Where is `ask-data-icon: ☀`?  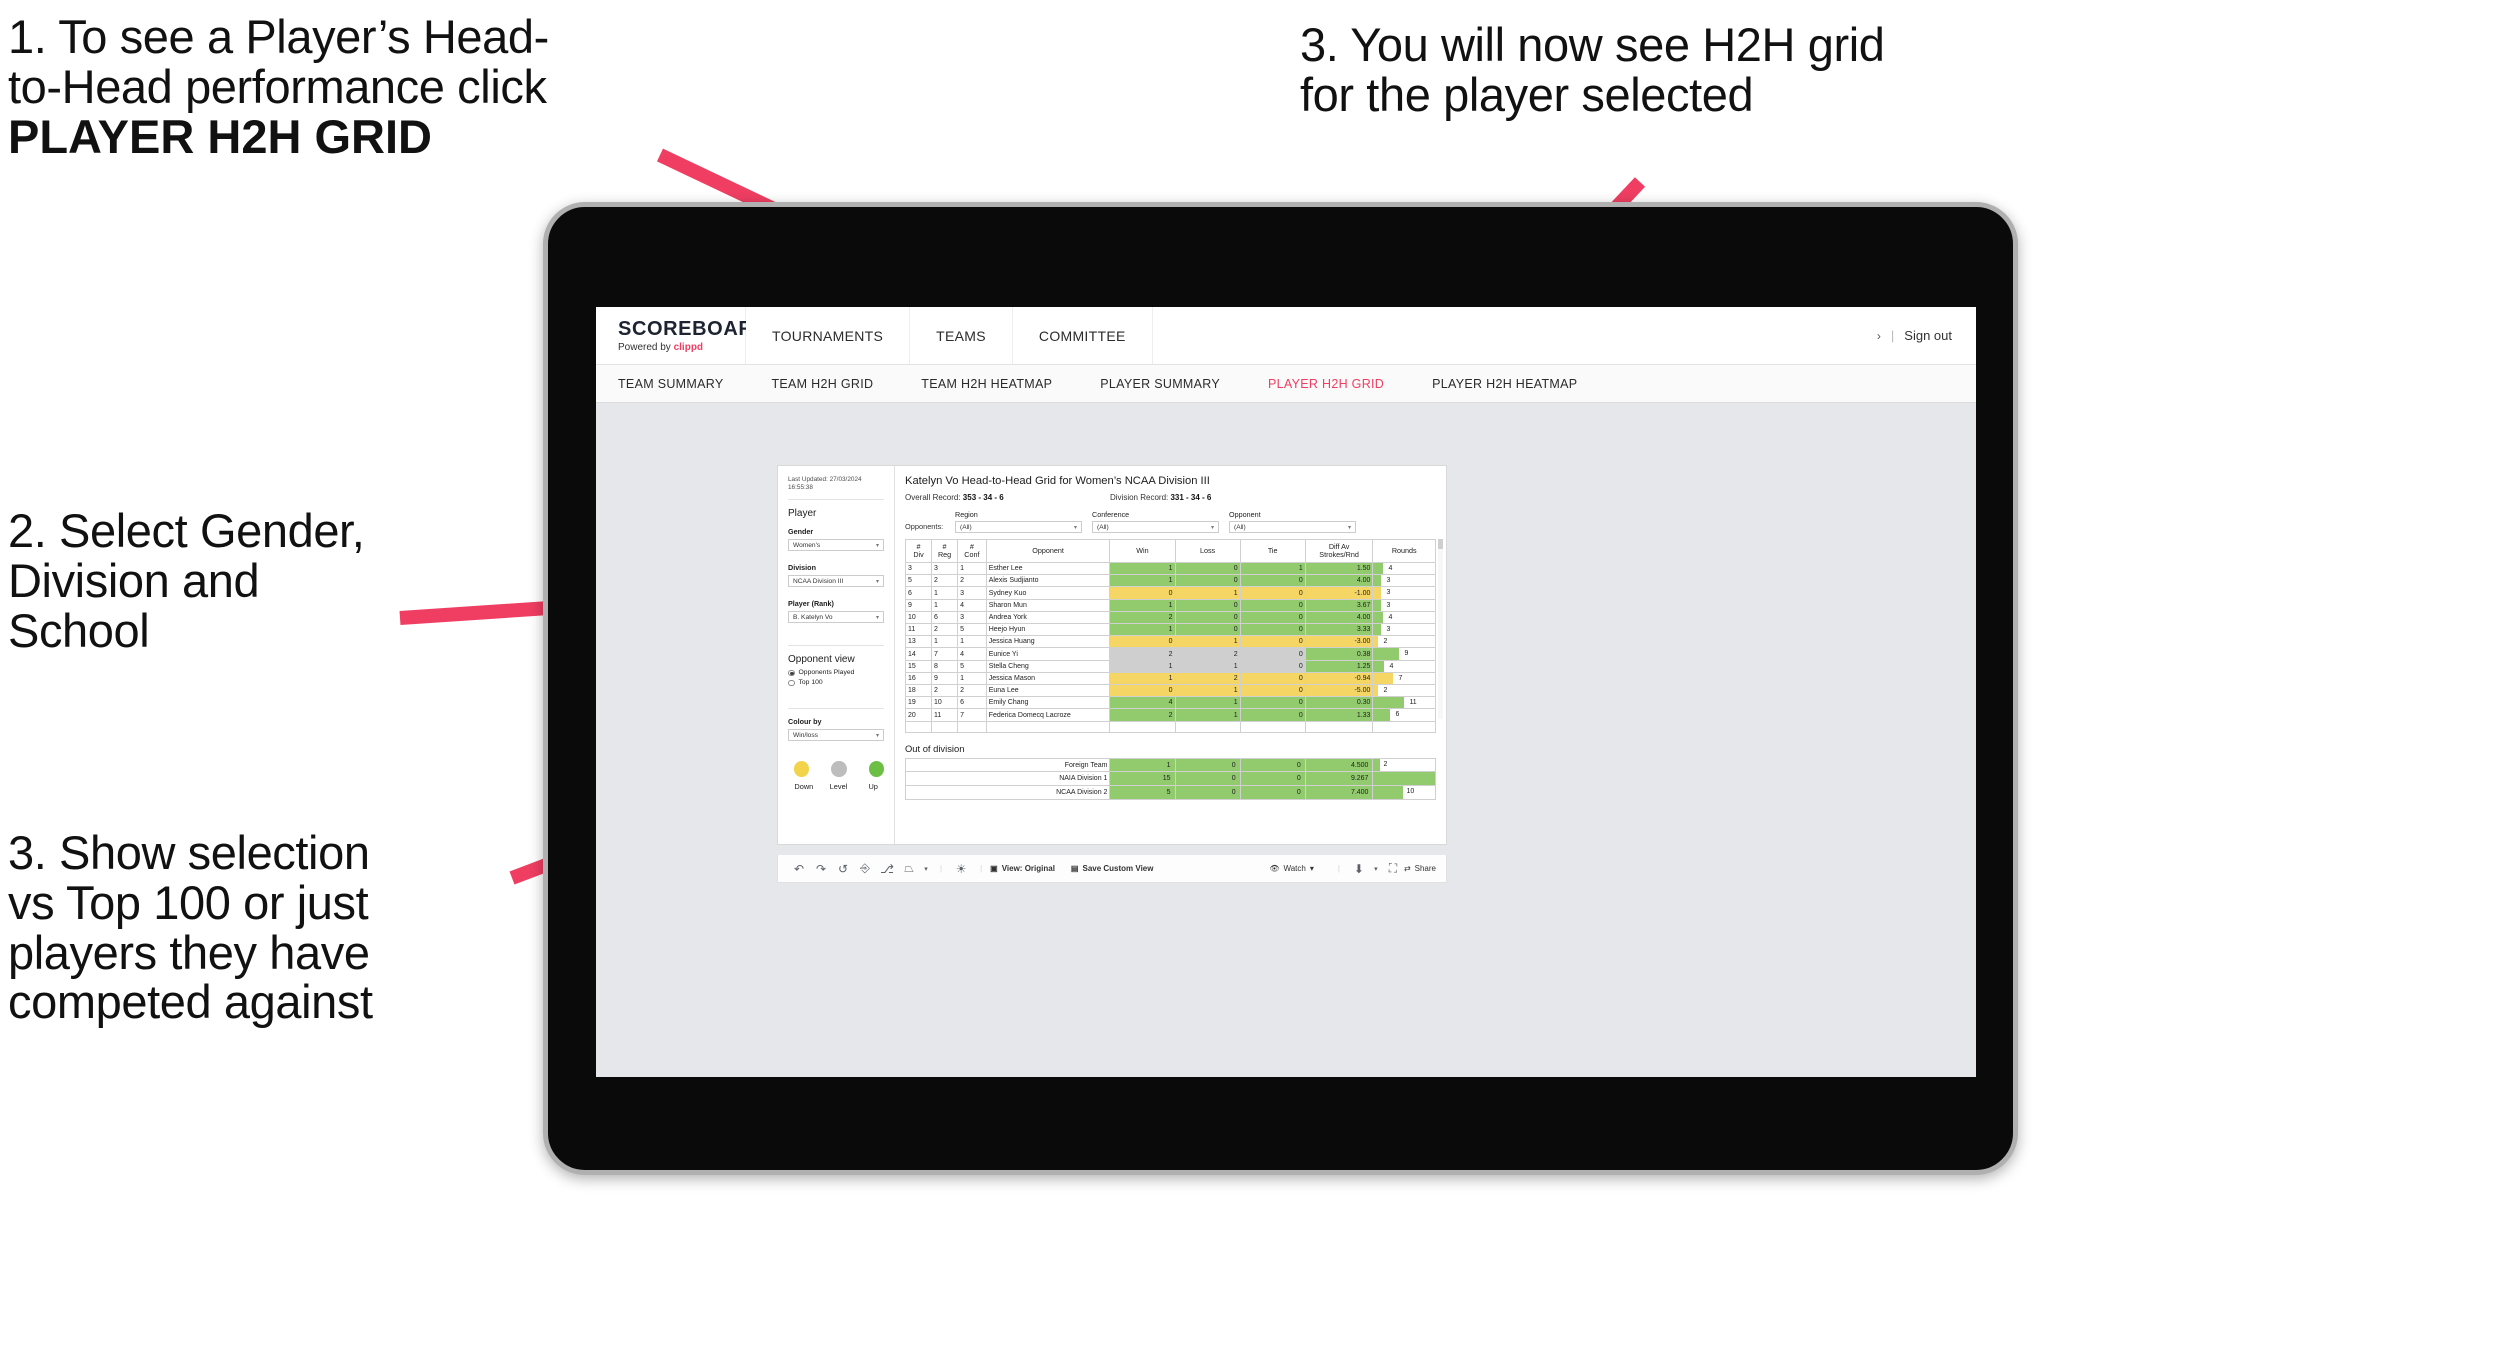
ask-data-icon: ☀ is located at coordinates (961, 869).